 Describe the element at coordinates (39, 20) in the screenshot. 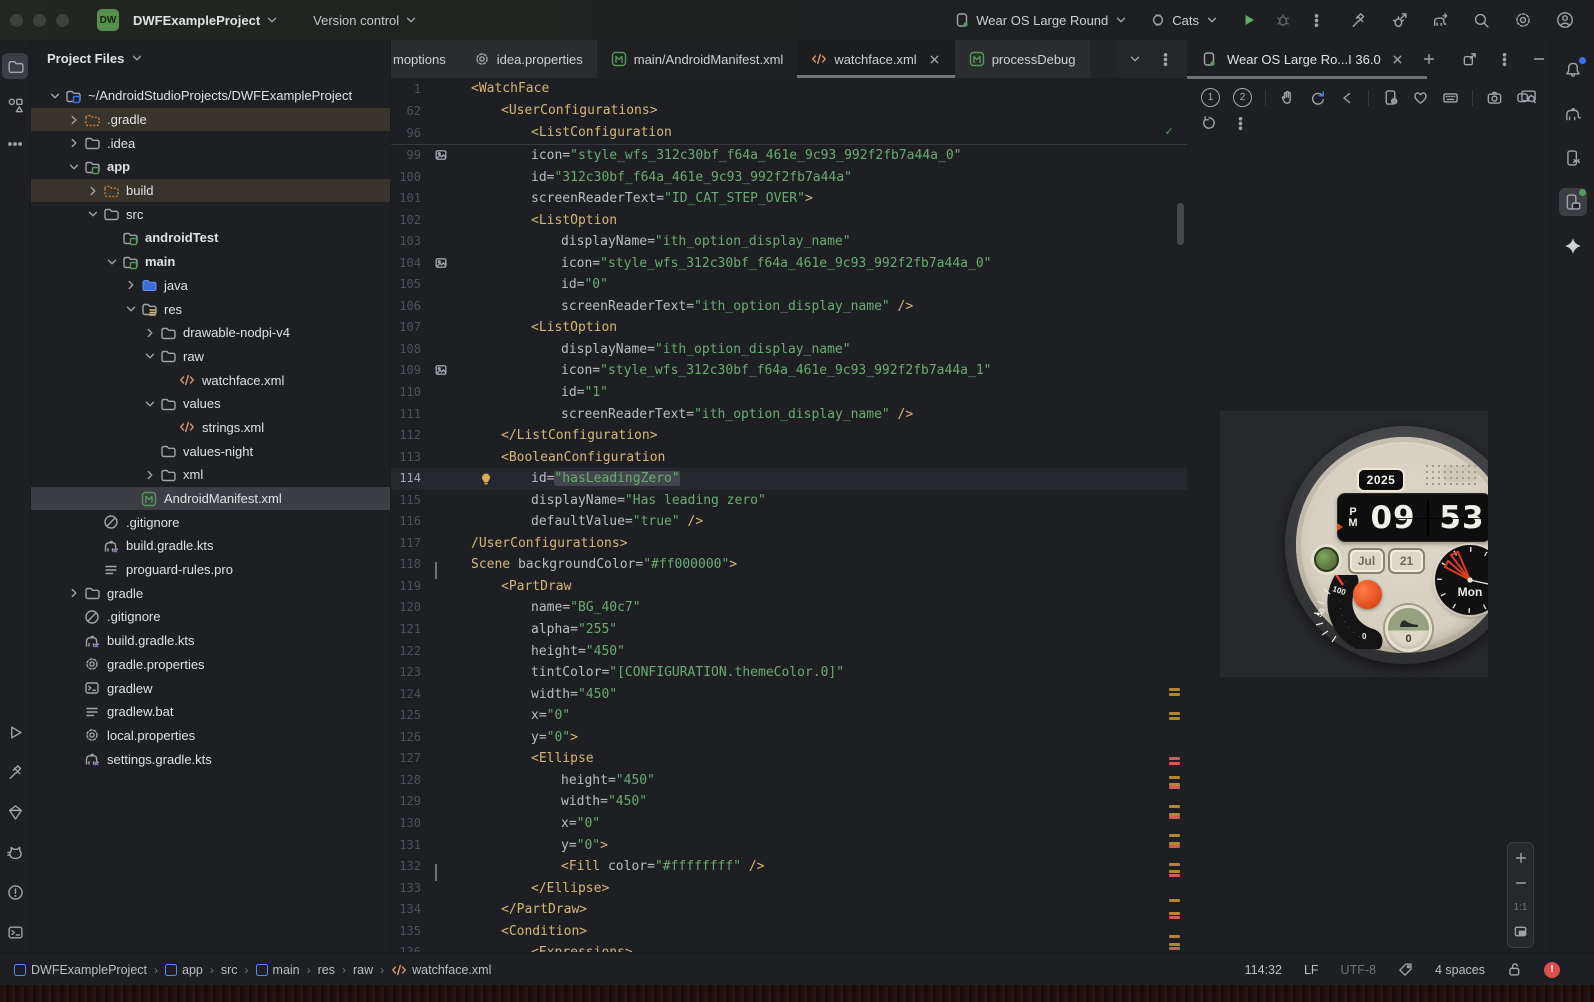

I see `window-controls` at that location.